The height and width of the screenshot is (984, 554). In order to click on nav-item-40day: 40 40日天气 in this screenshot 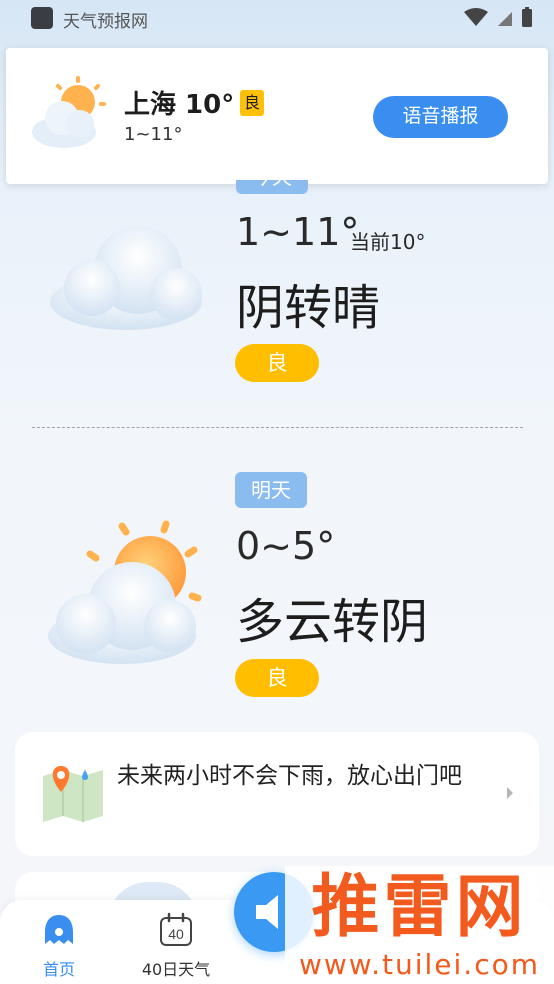, I will do `click(176, 943)`.